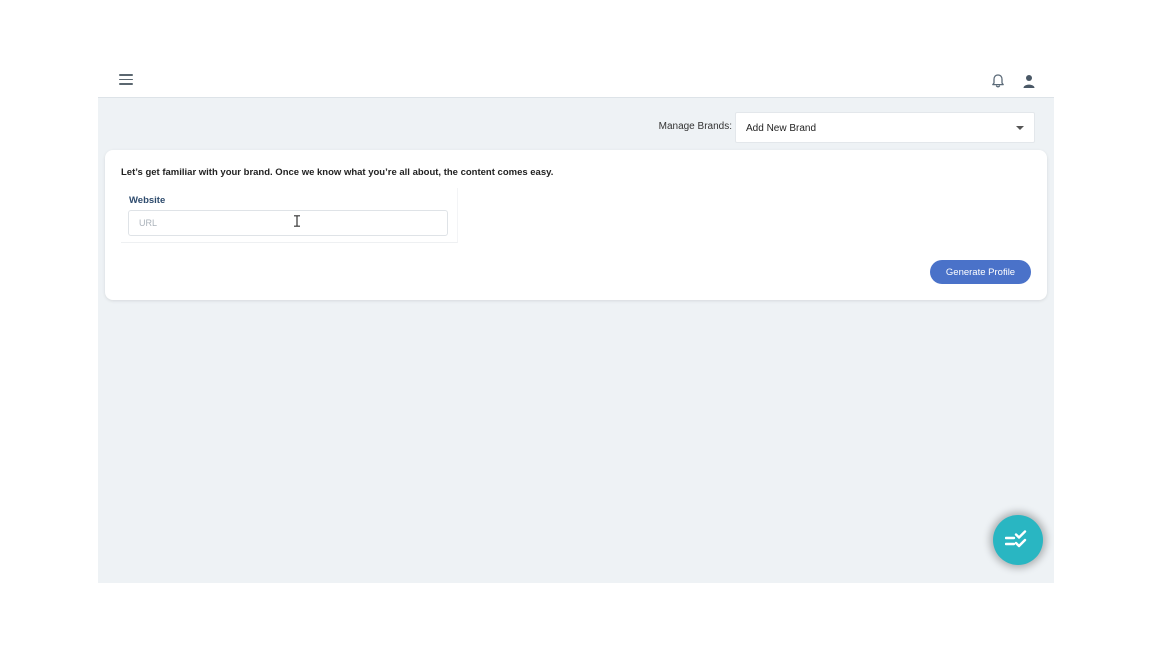 This screenshot has height=648, width=1152. Describe the element at coordinates (980, 272) in the screenshot. I see `generate-profile-button: Generate Profile` at that location.